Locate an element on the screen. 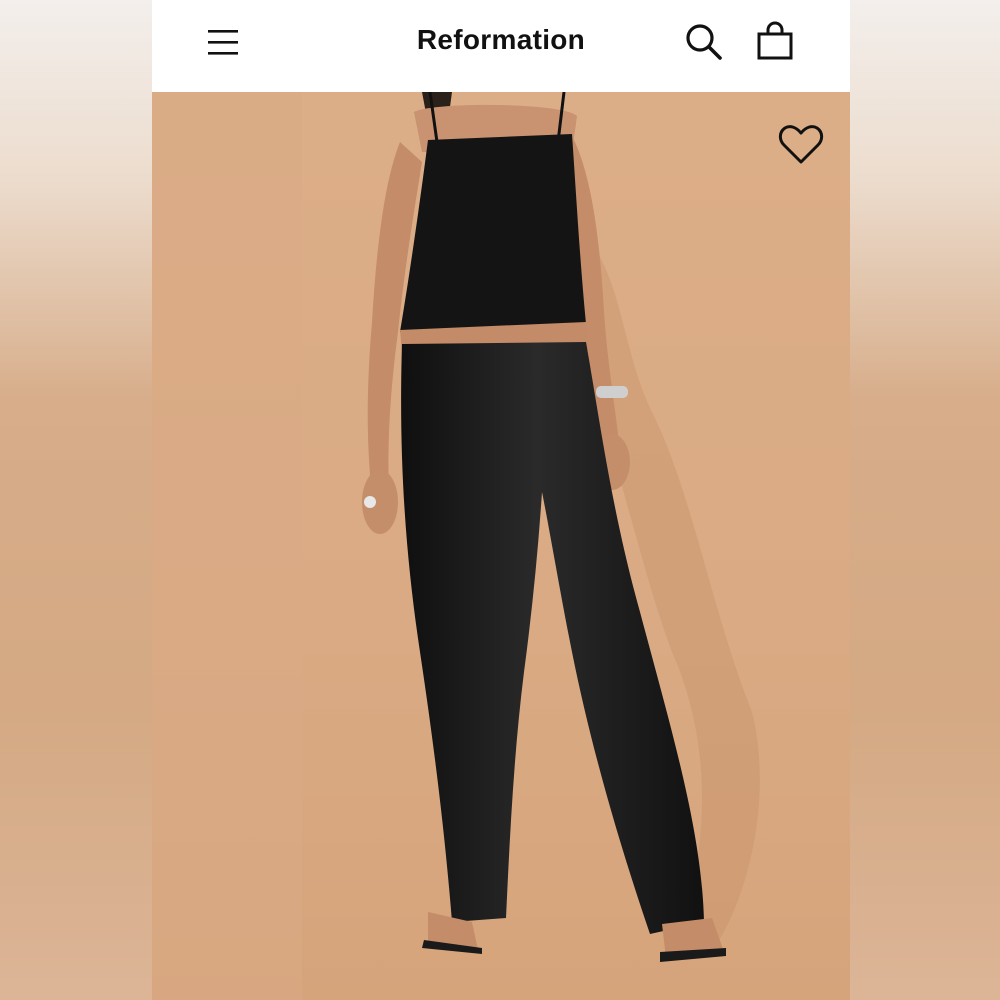 This screenshot has height=1000, width=1000. shopping-bag-icon is located at coordinates (775, 41).